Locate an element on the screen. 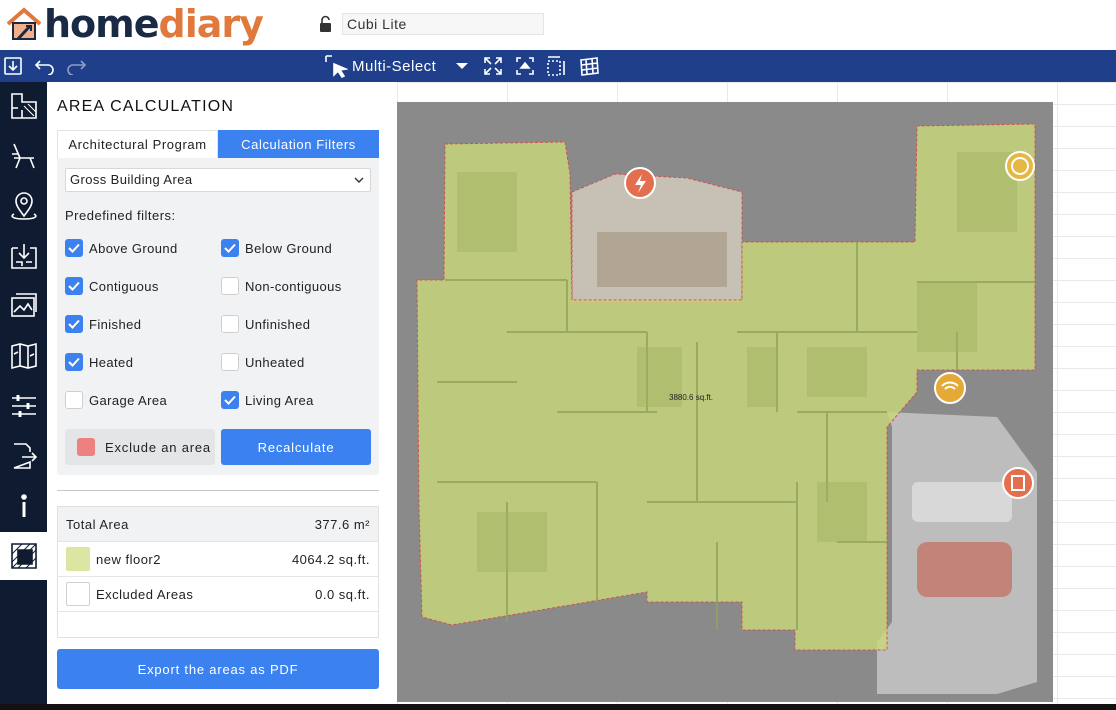 This screenshot has height=710, width=1116. sidebar-item-settings is located at coordinates (23, 406).